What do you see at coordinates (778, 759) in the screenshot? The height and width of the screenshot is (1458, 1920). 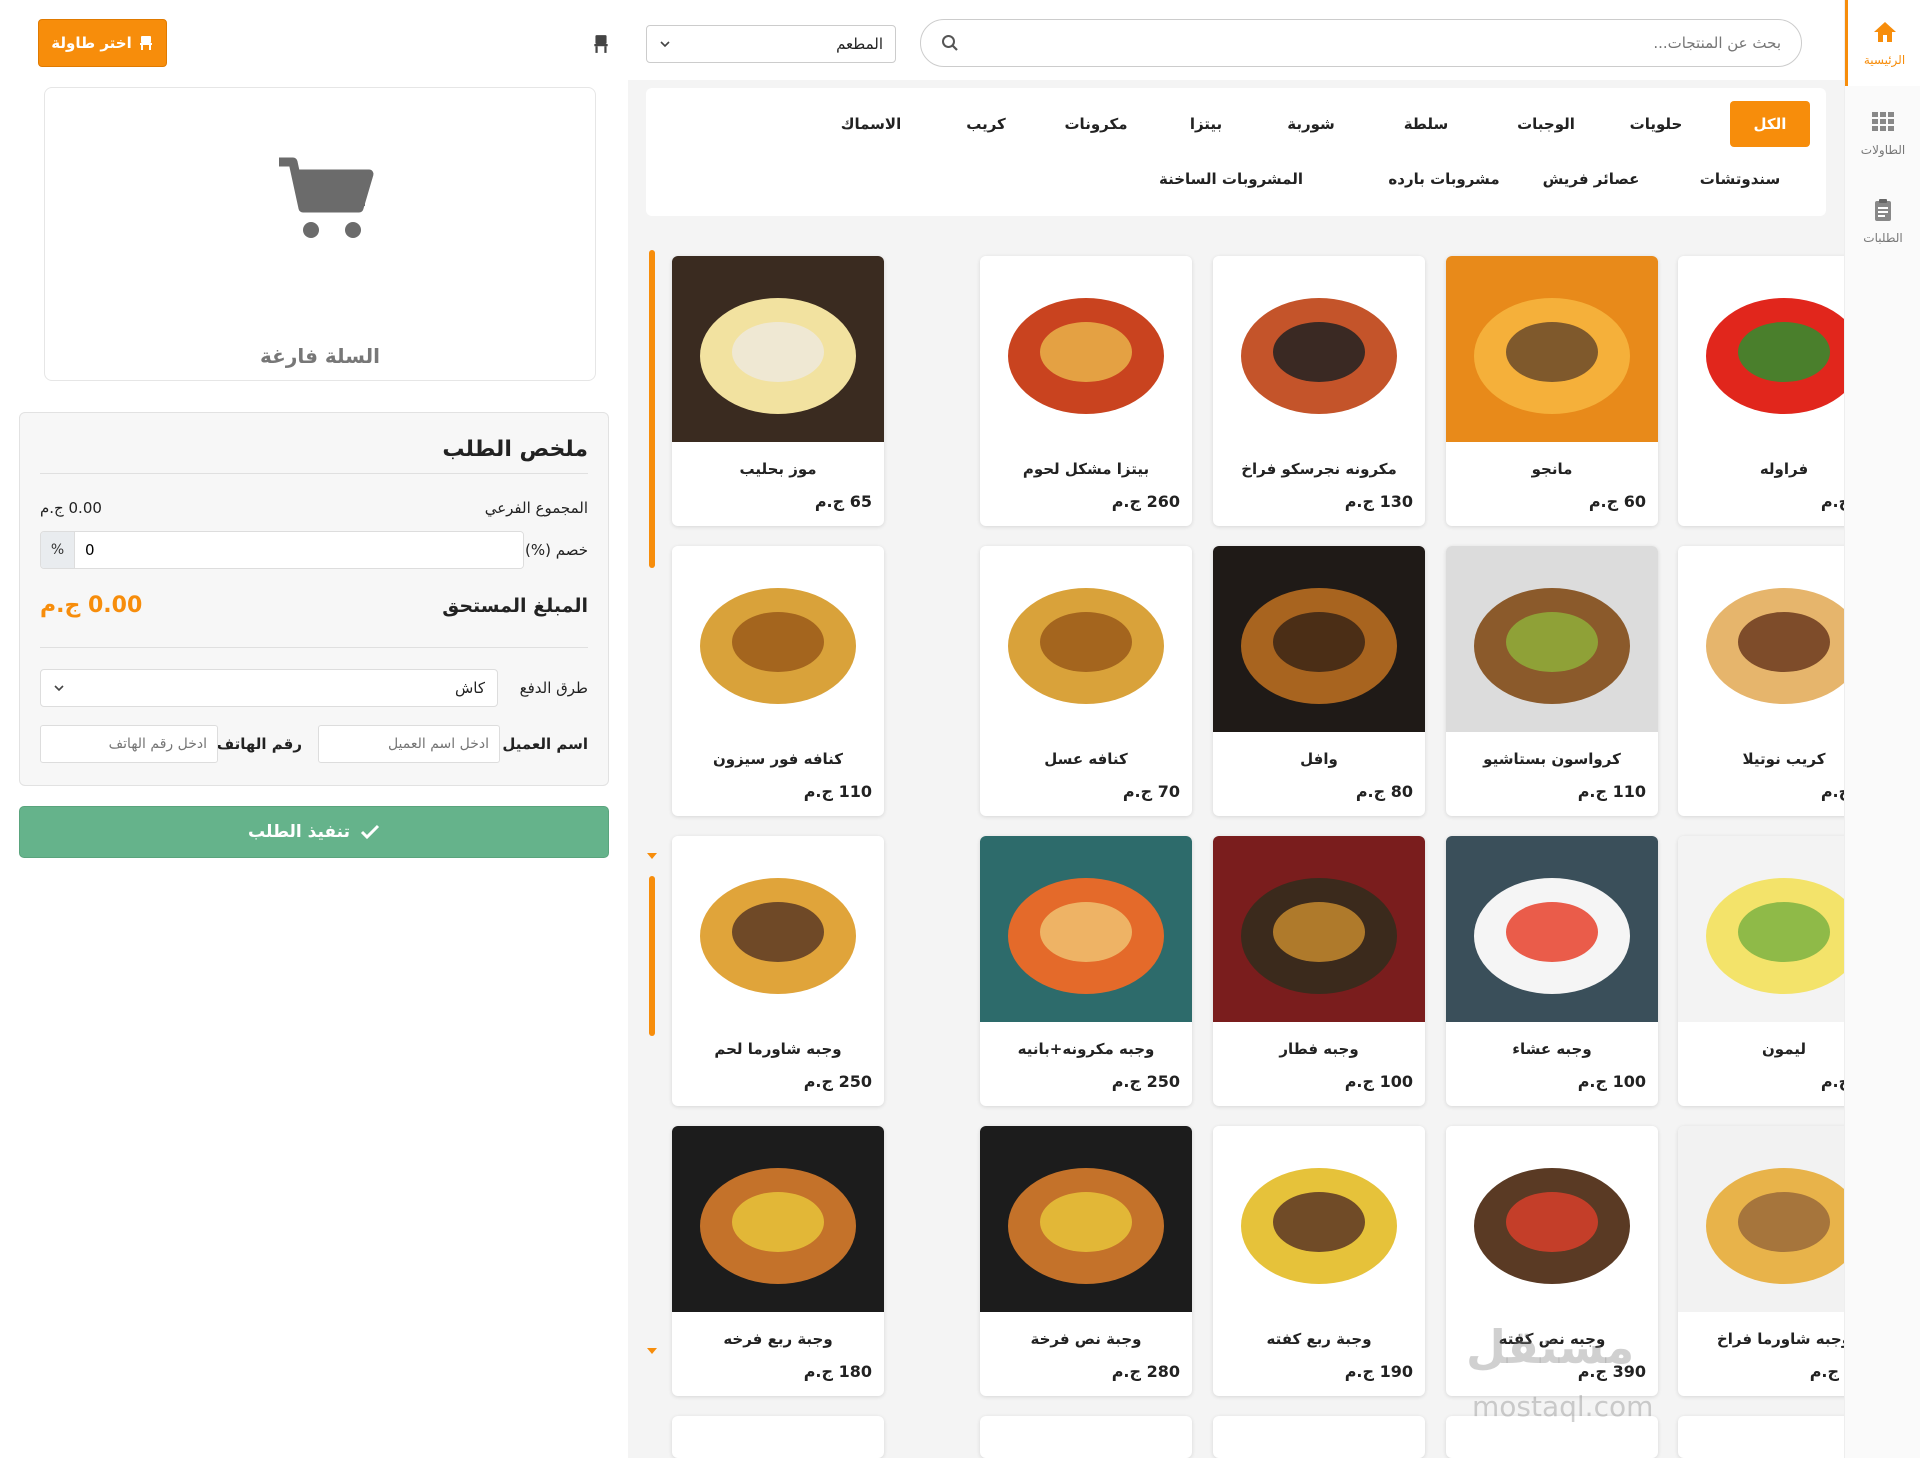 I see `product-name: كنافه فور سيزون` at bounding box center [778, 759].